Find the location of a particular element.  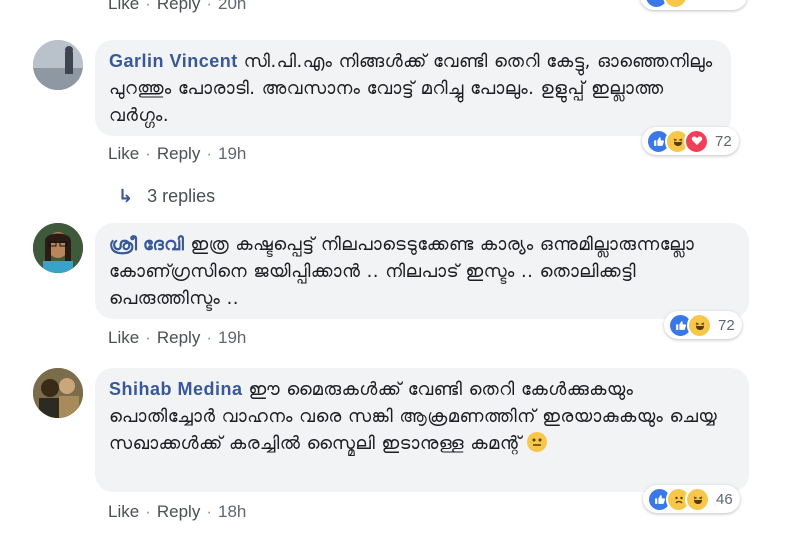

reaction-summary: 46 is located at coordinates (691, 499).